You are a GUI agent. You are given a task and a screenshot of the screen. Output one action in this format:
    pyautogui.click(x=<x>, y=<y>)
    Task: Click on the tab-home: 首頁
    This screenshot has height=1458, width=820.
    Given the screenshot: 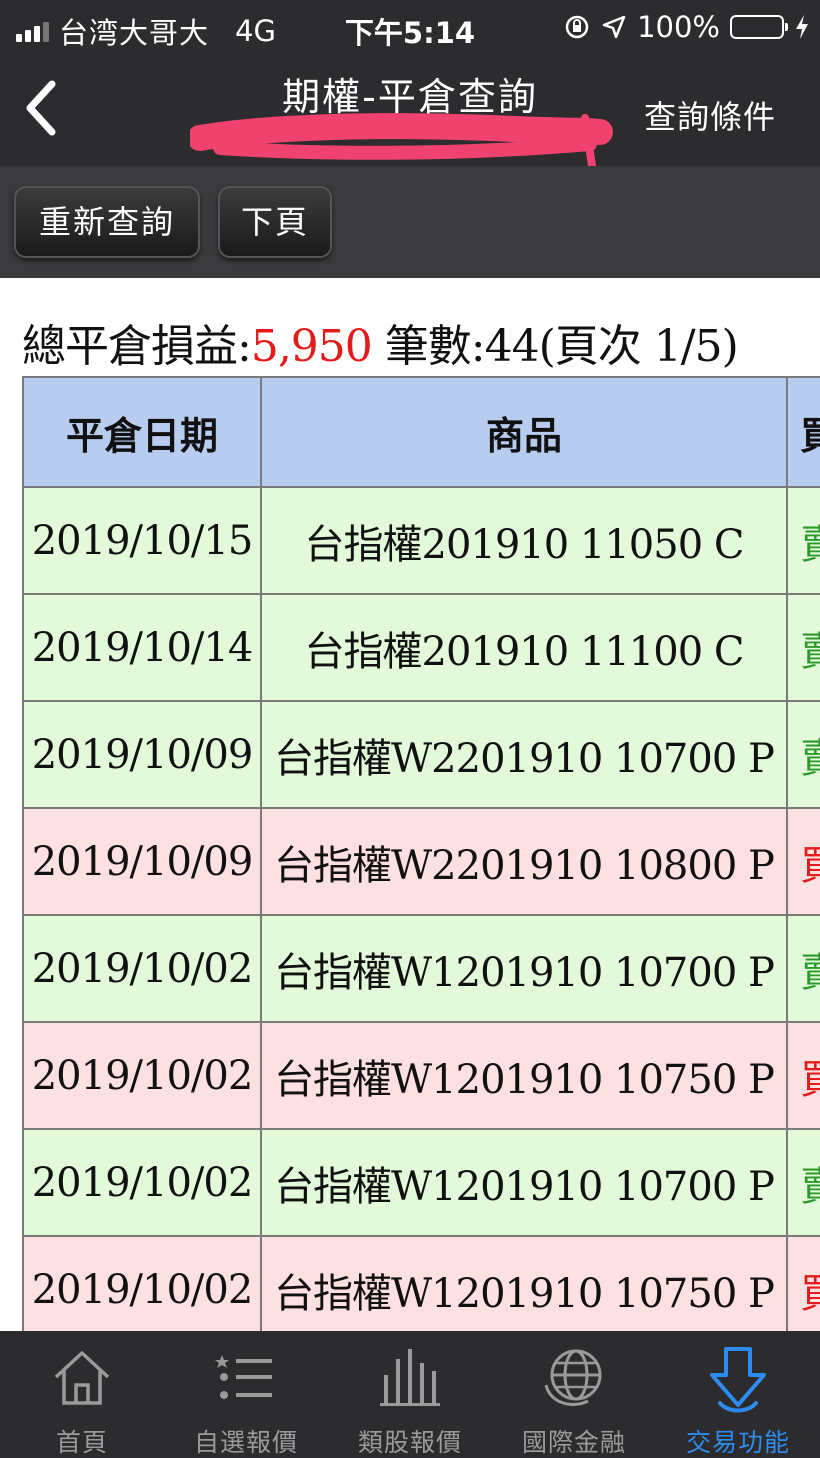 What is the action you would take?
    pyautogui.click(x=82, y=1394)
    